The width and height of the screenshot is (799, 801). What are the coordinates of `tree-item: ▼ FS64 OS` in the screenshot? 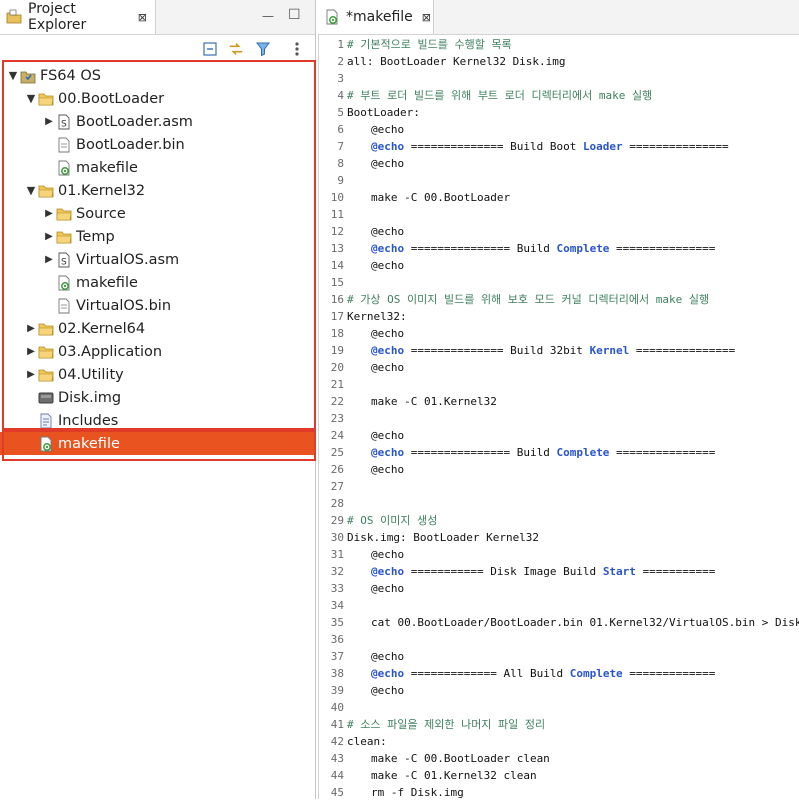 It's located at (157, 75).